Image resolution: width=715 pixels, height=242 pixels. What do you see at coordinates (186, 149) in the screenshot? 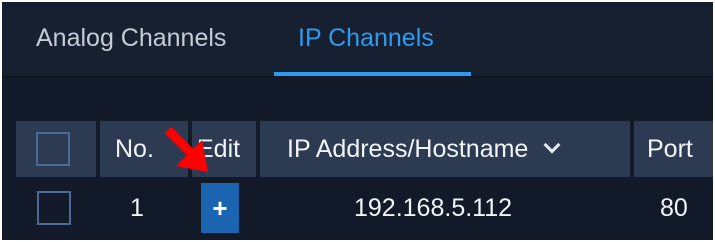
I see `red-arrow-icon` at bounding box center [186, 149].